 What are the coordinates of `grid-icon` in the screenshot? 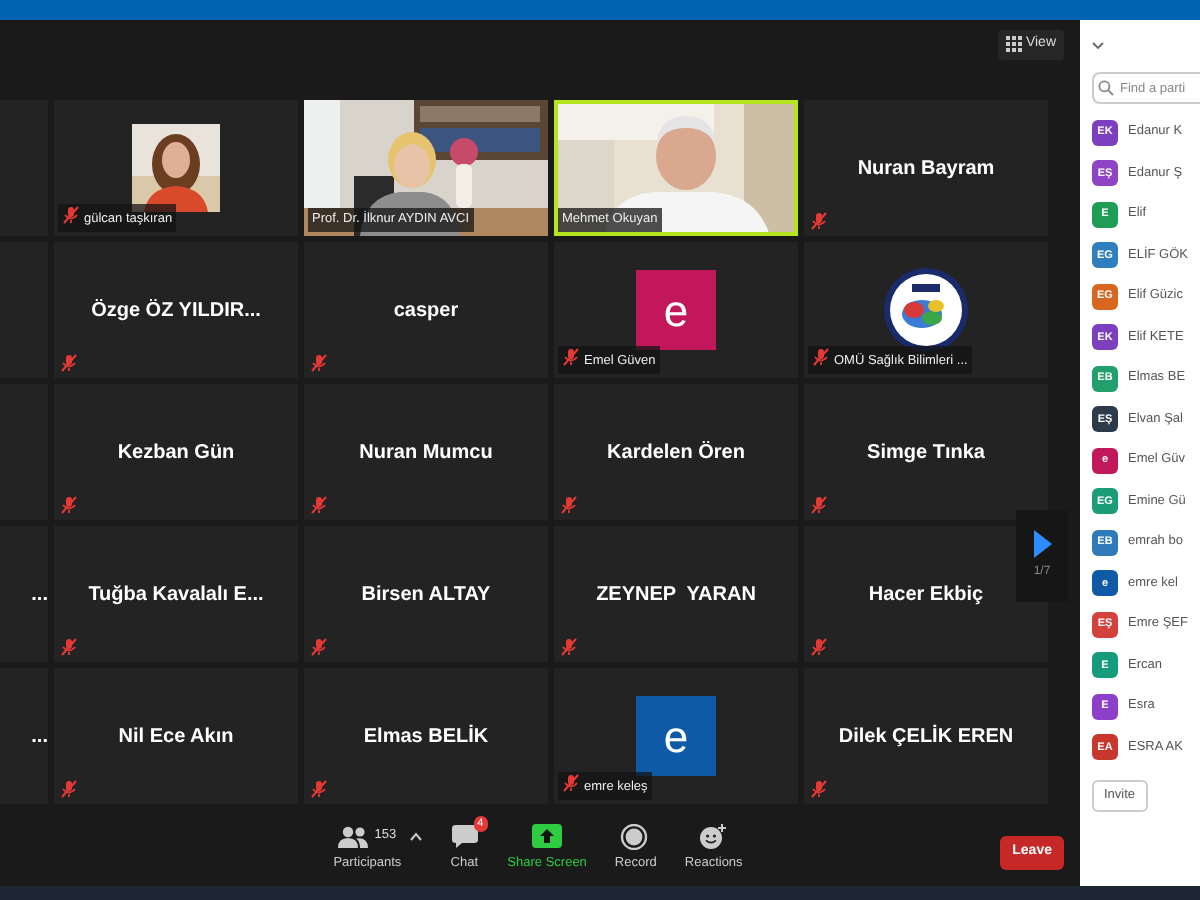 It's located at (1013, 44).